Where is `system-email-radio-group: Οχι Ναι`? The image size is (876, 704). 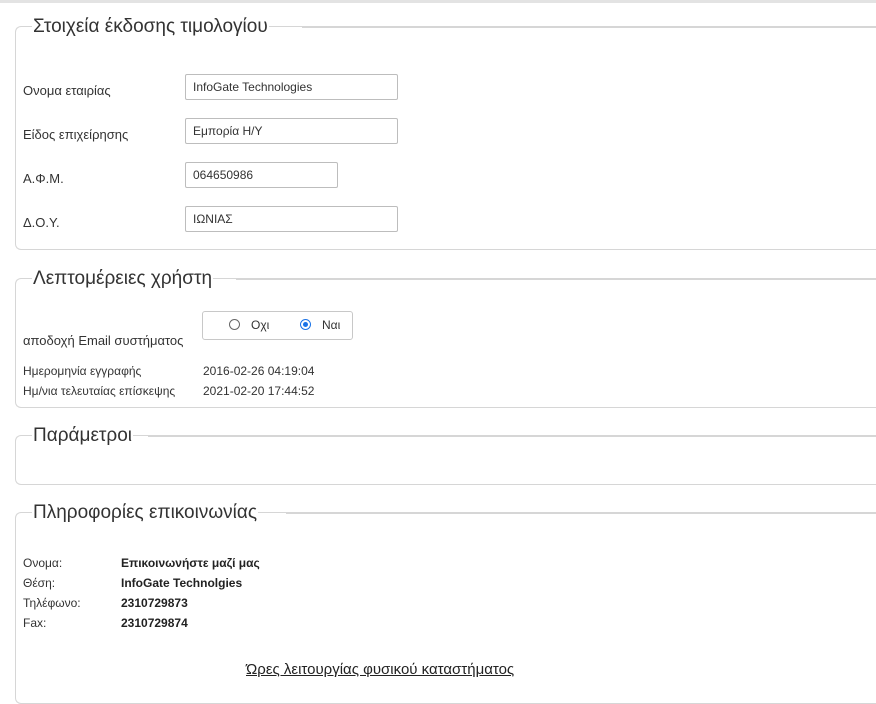 system-email-radio-group: Οχι Ναι is located at coordinates (277, 325).